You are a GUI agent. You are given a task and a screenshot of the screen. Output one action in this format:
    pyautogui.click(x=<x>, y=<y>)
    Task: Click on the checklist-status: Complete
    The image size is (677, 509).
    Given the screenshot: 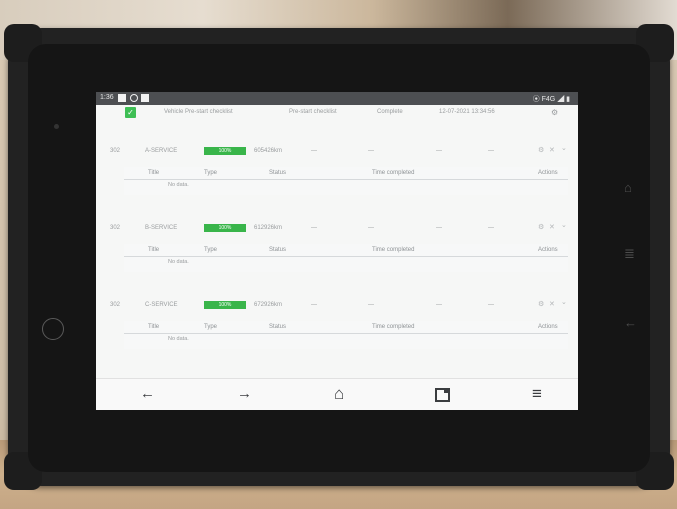 What is the action you would take?
    pyautogui.click(x=390, y=112)
    